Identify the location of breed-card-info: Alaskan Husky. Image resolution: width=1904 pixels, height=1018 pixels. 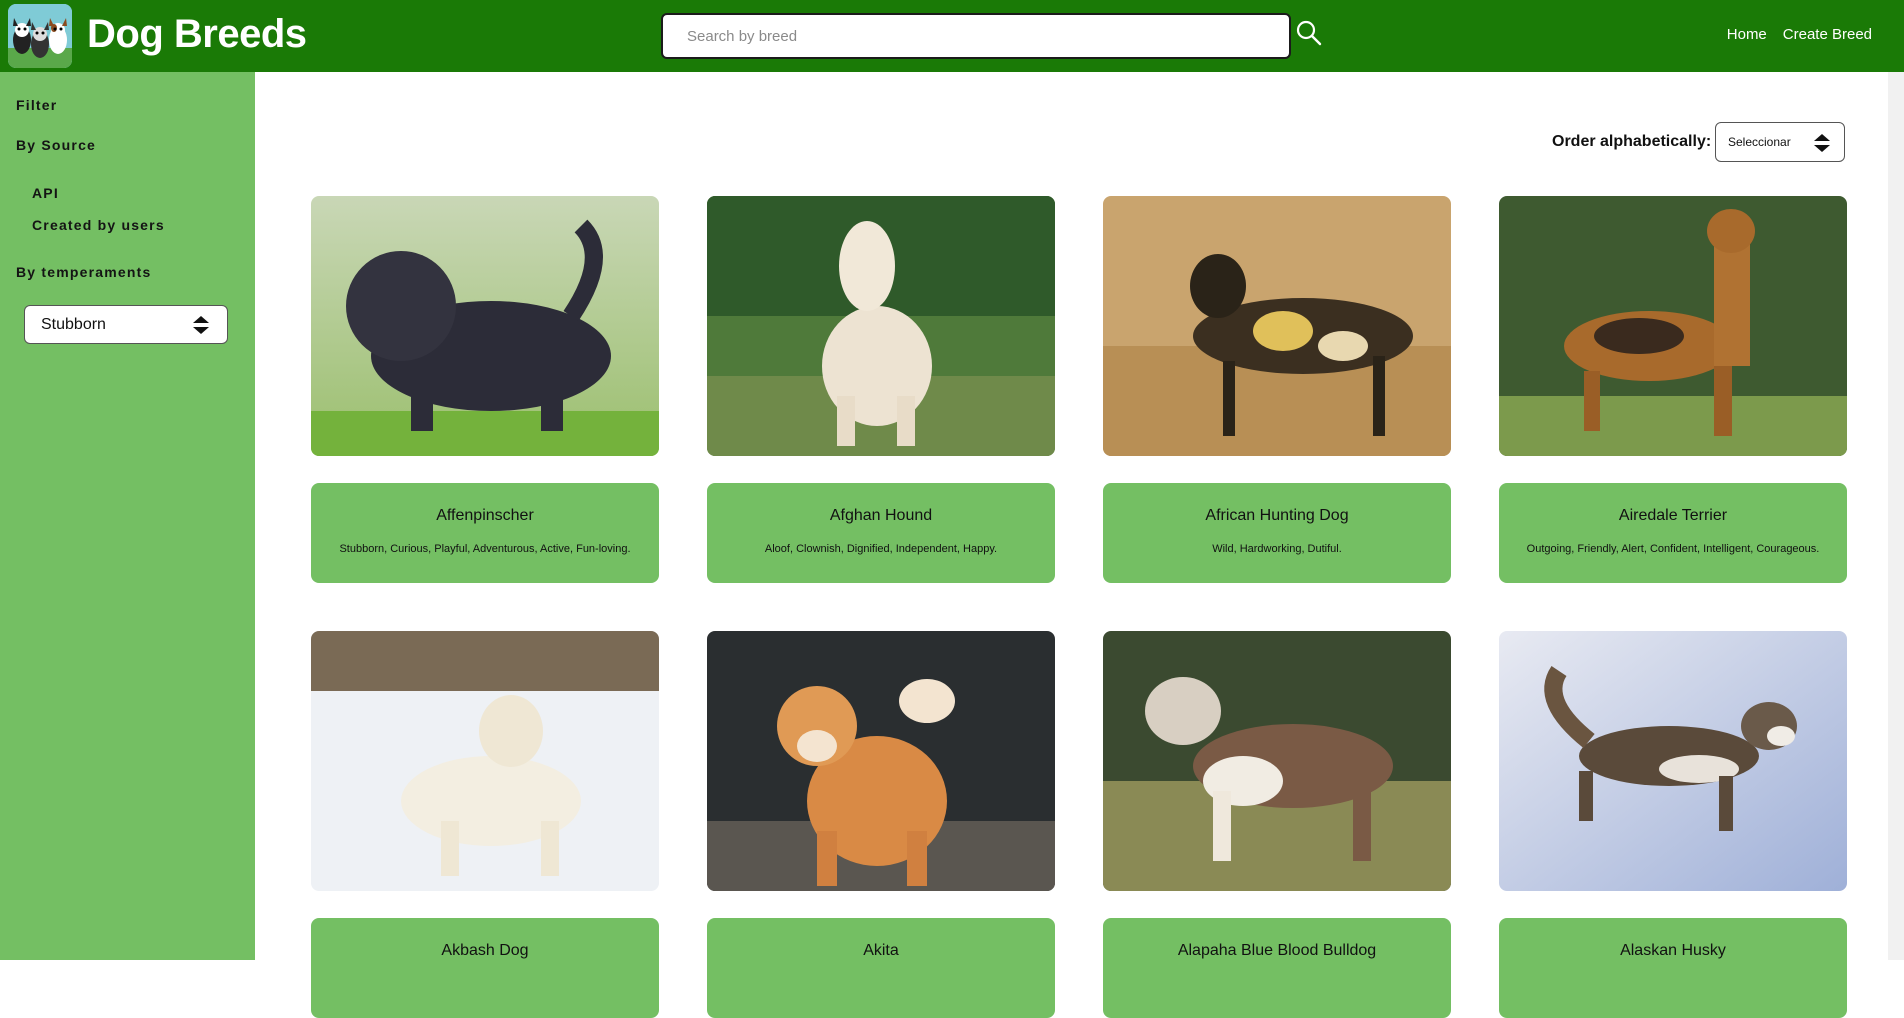
(1673, 968).